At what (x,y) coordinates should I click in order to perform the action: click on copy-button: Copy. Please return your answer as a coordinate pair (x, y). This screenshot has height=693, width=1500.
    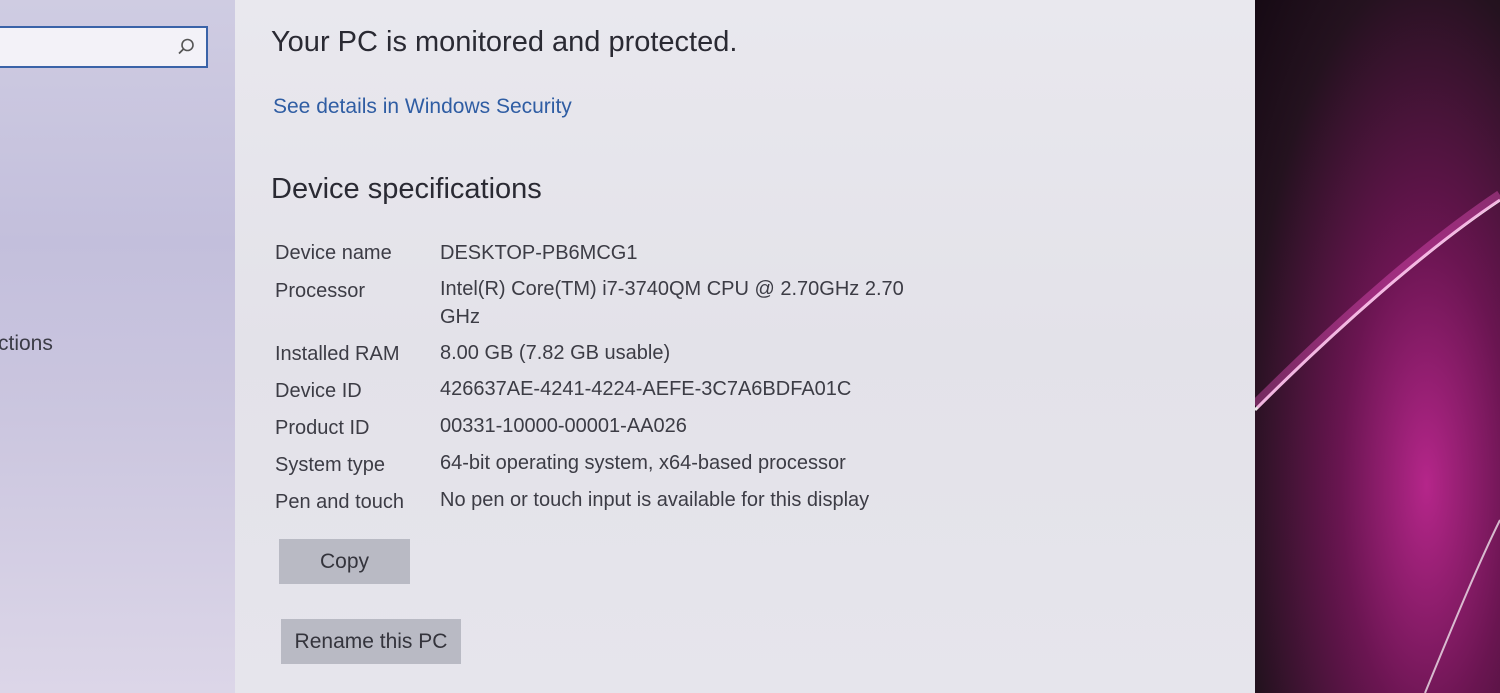
    Looking at the image, I should click on (344, 561).